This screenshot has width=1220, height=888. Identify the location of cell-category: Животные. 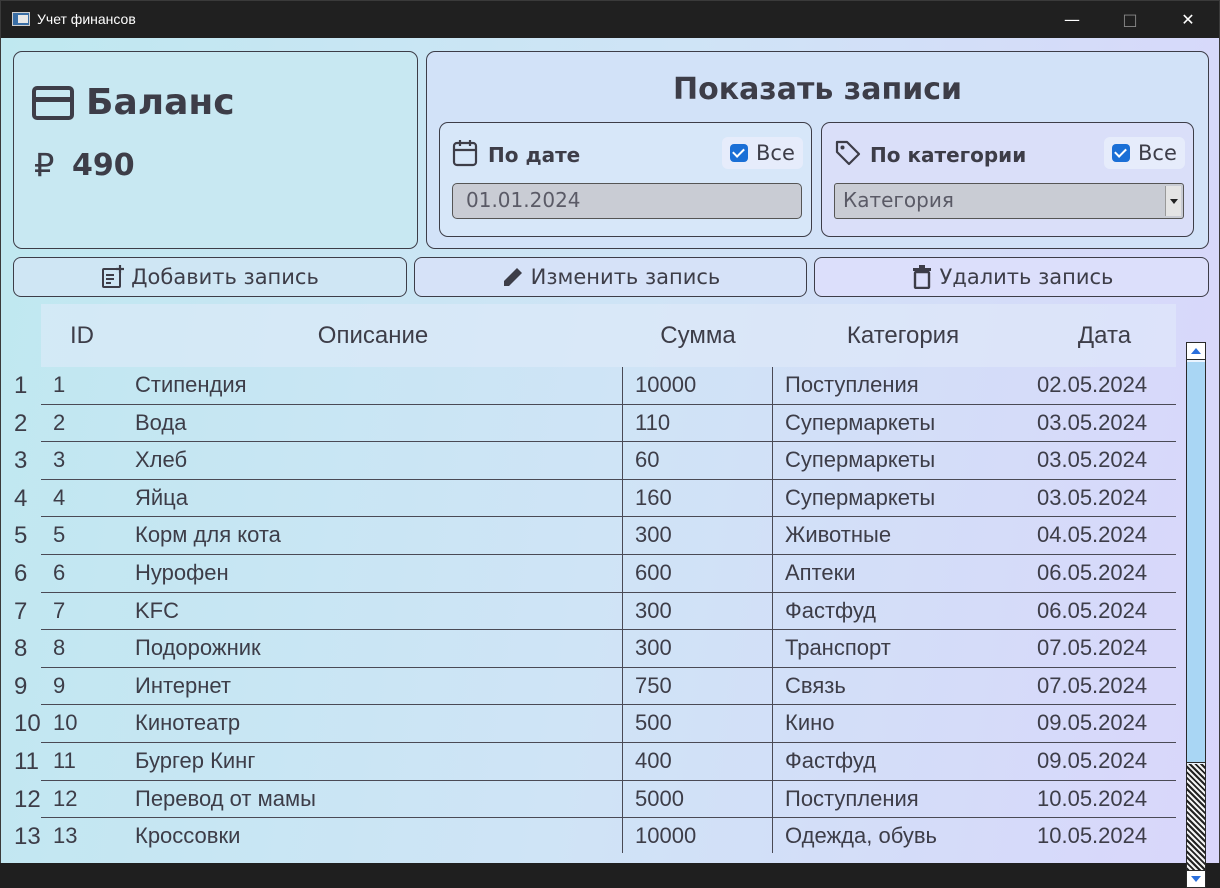
(903, 535).